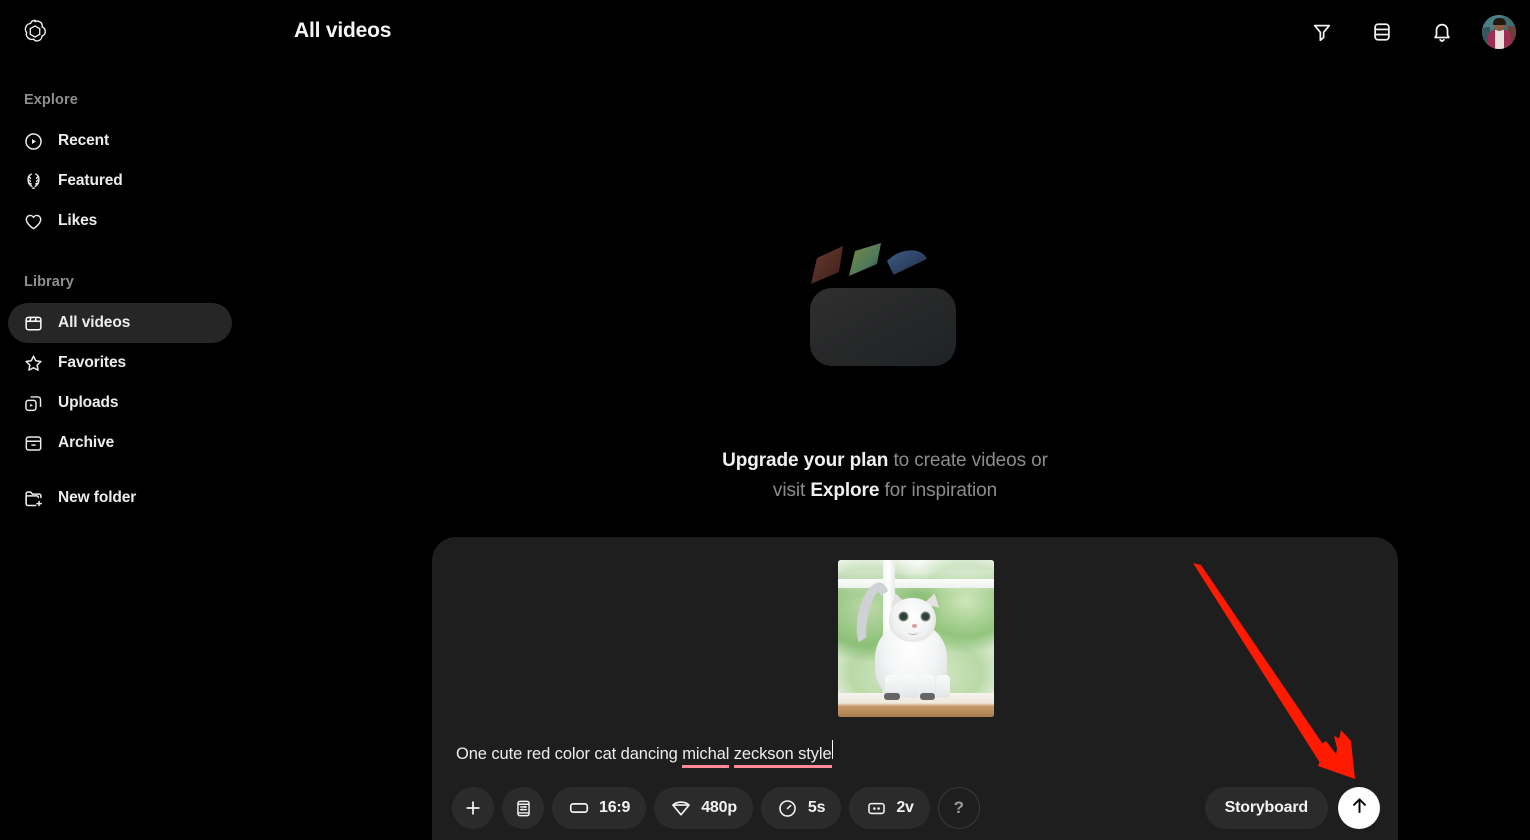 This screenshot has height=840, width=1530. What do you see at coordinates (51, 100) in the screenshot?
I see `sidebar-section-explore-label: Explore` at bounding box center [51, 100].